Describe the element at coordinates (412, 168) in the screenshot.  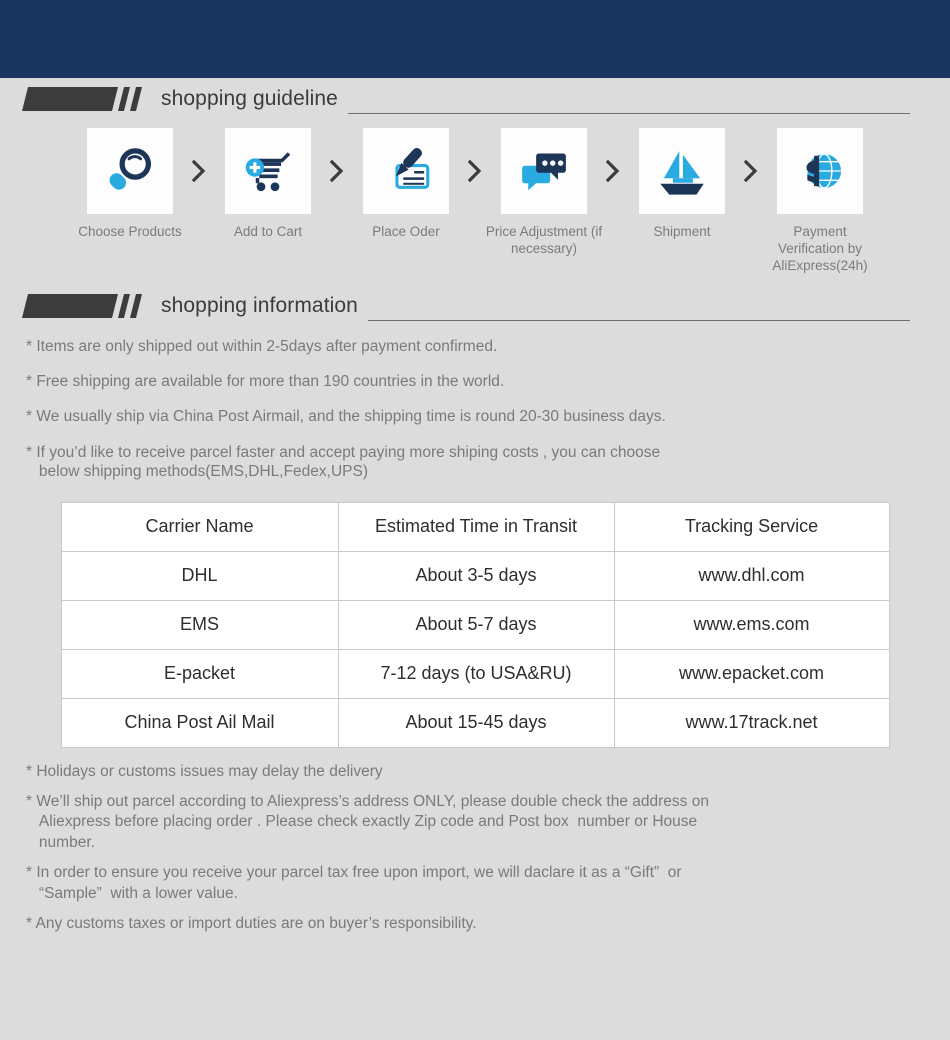
I see `sign-check-icon` at that location.